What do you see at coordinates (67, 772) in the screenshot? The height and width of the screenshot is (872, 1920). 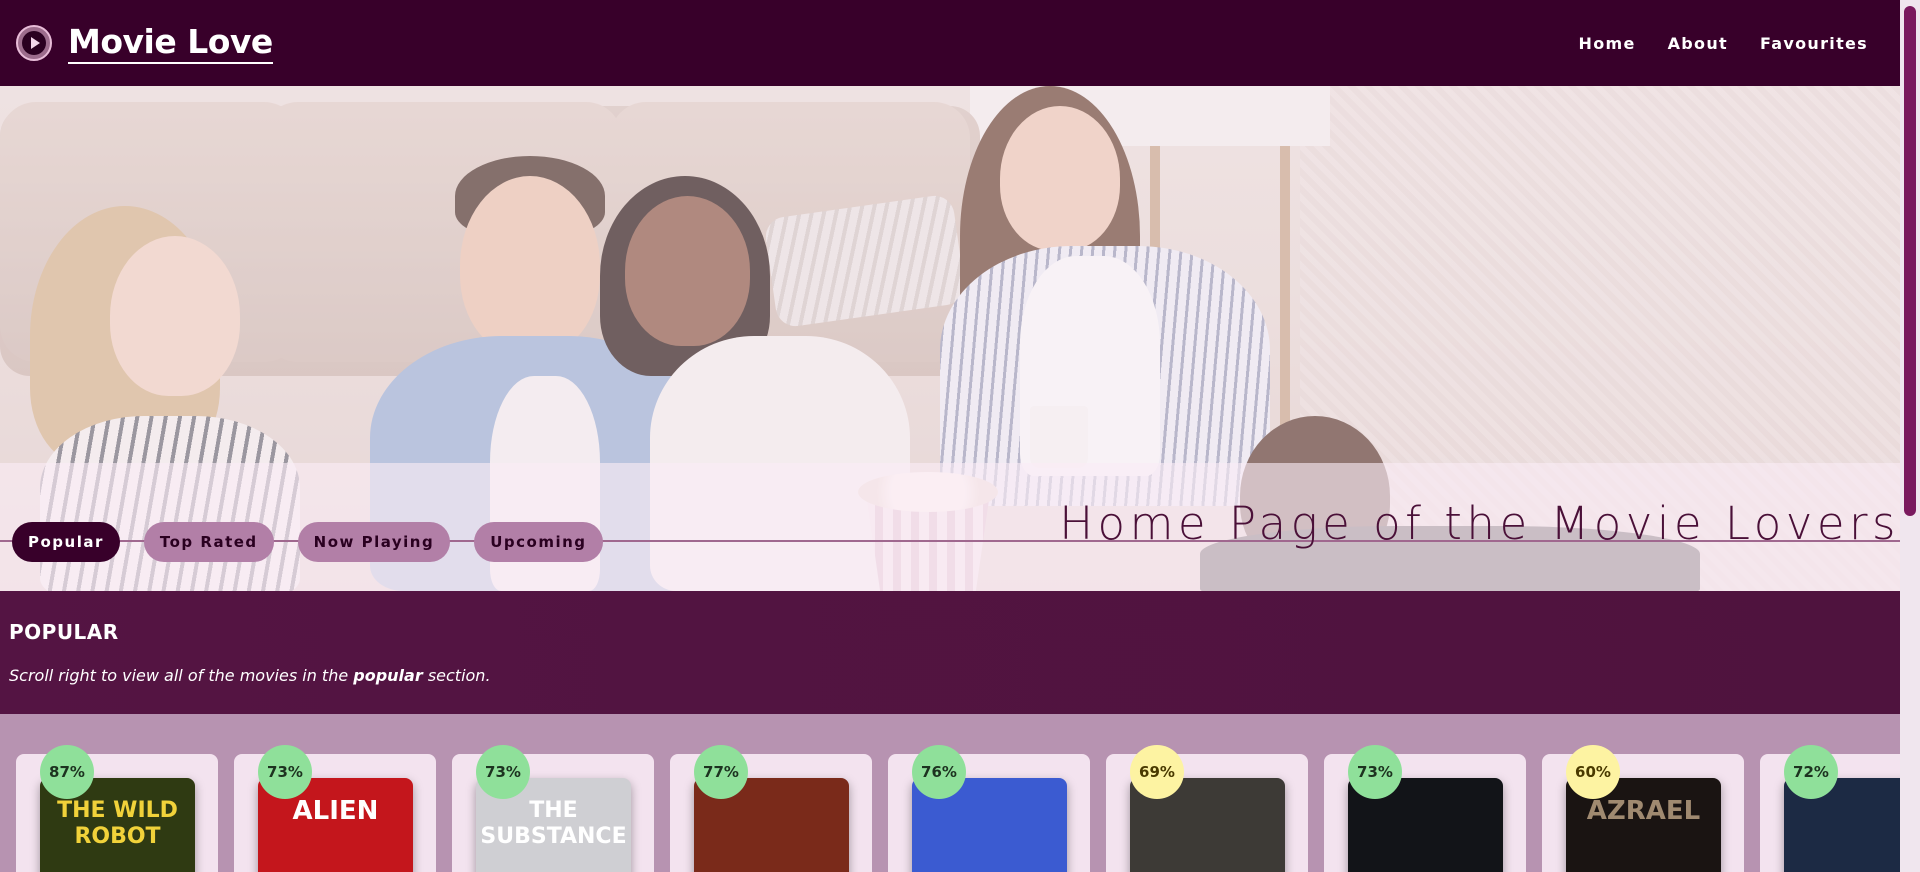 I see `rating-badge: 87%` at bounding box center [67, 772].